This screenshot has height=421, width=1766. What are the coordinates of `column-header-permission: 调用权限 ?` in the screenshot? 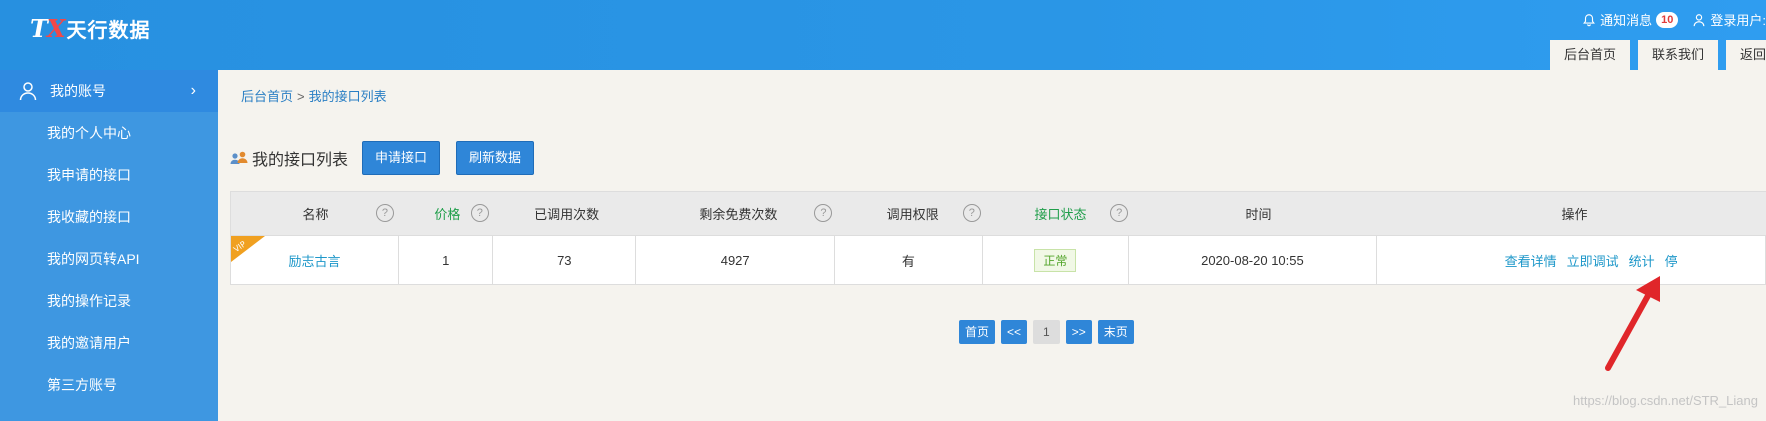 It's located at (912, 213).